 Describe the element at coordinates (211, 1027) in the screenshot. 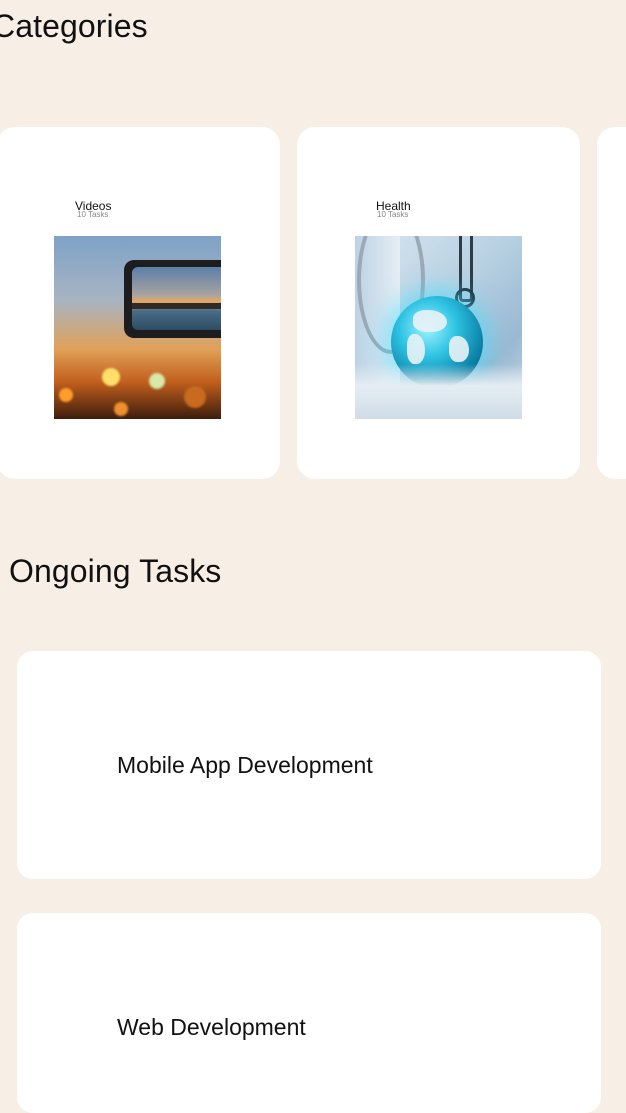

I see `task-label: Web Development` at that location.